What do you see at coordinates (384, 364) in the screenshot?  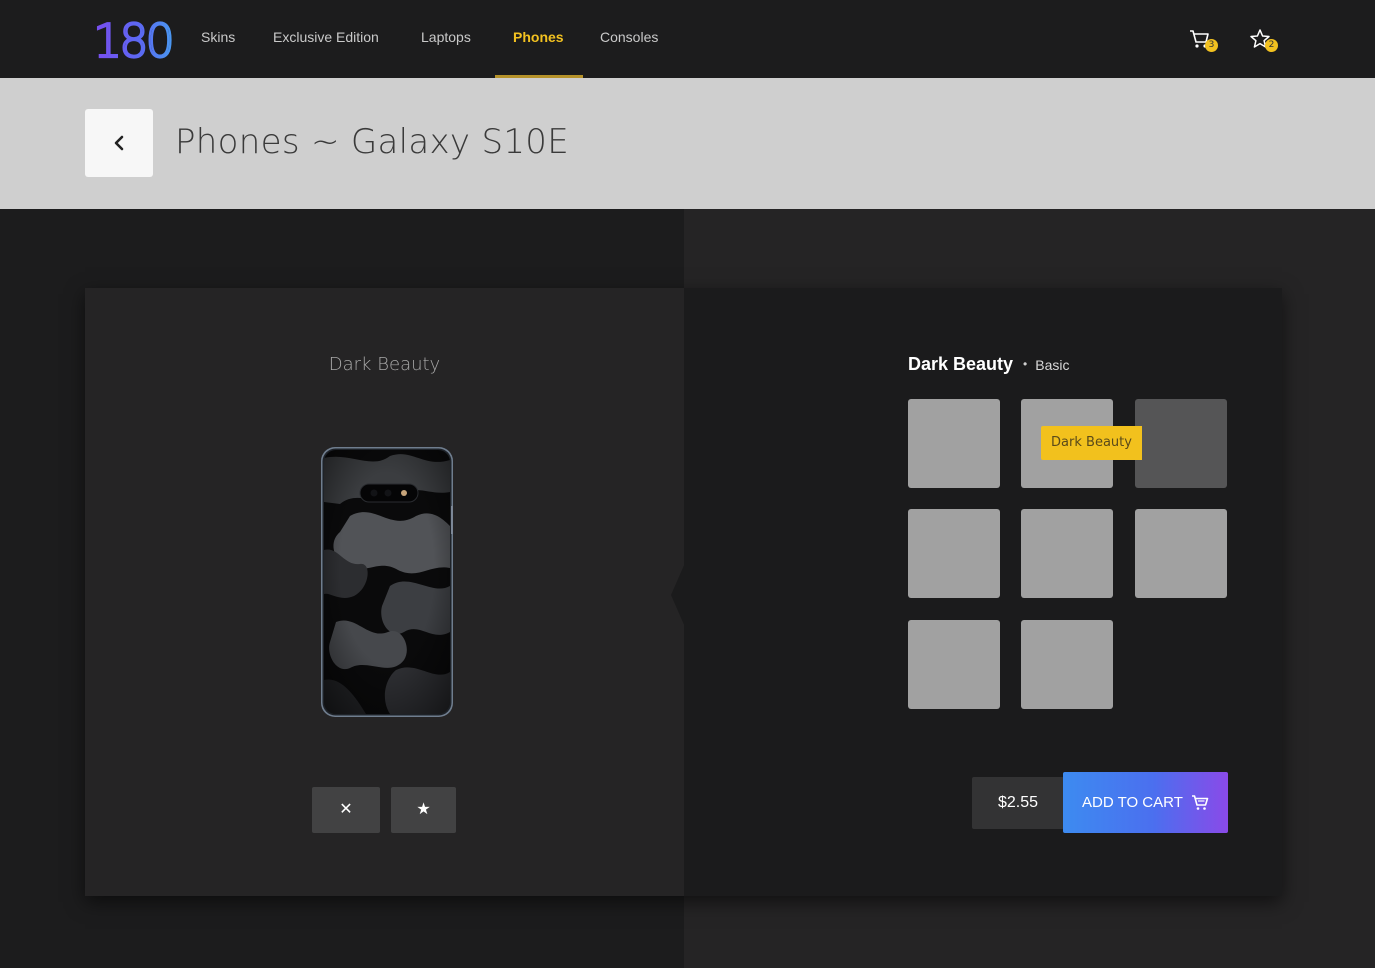 I see `preview-skin-name: Dark Beauty` at bounding box center [384, 364].